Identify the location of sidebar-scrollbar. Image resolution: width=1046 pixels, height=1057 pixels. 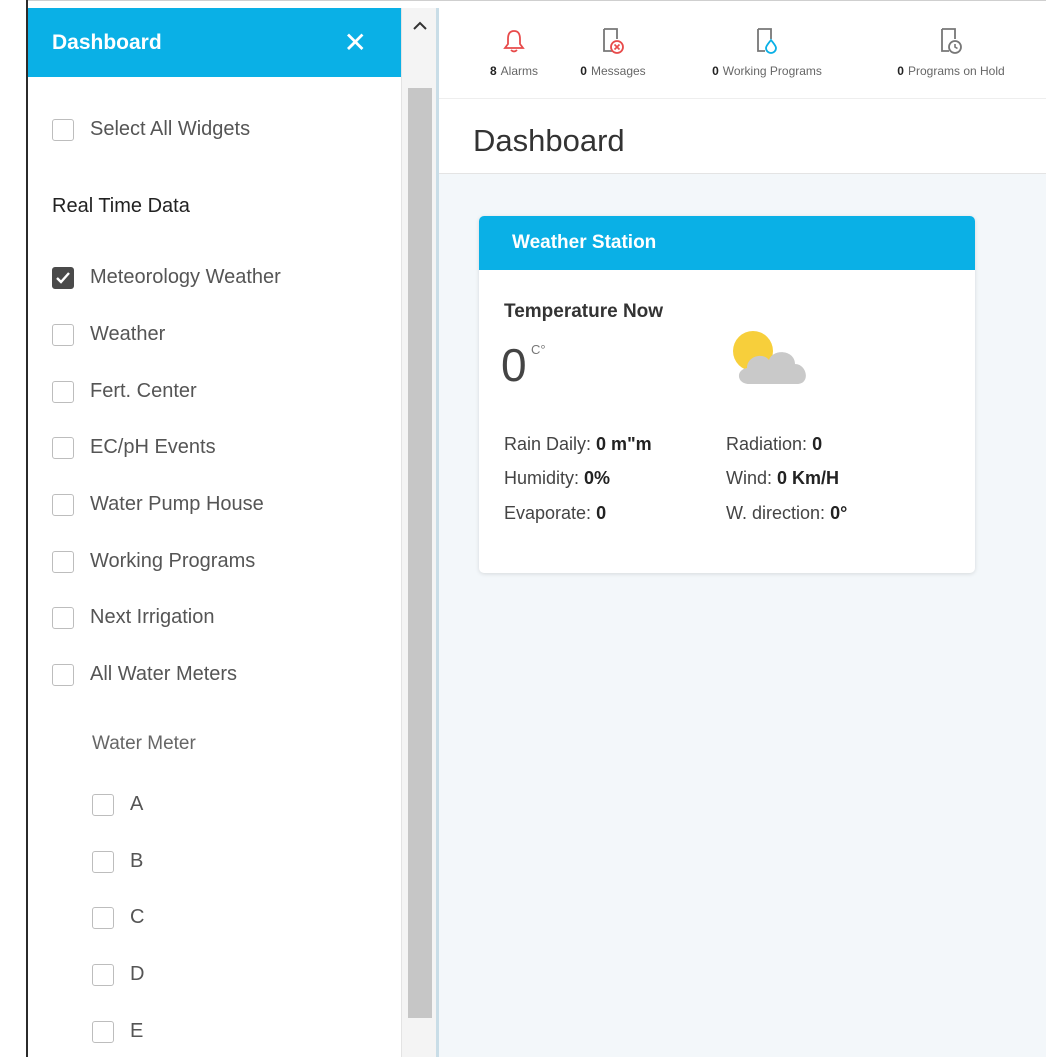
(418, 532).